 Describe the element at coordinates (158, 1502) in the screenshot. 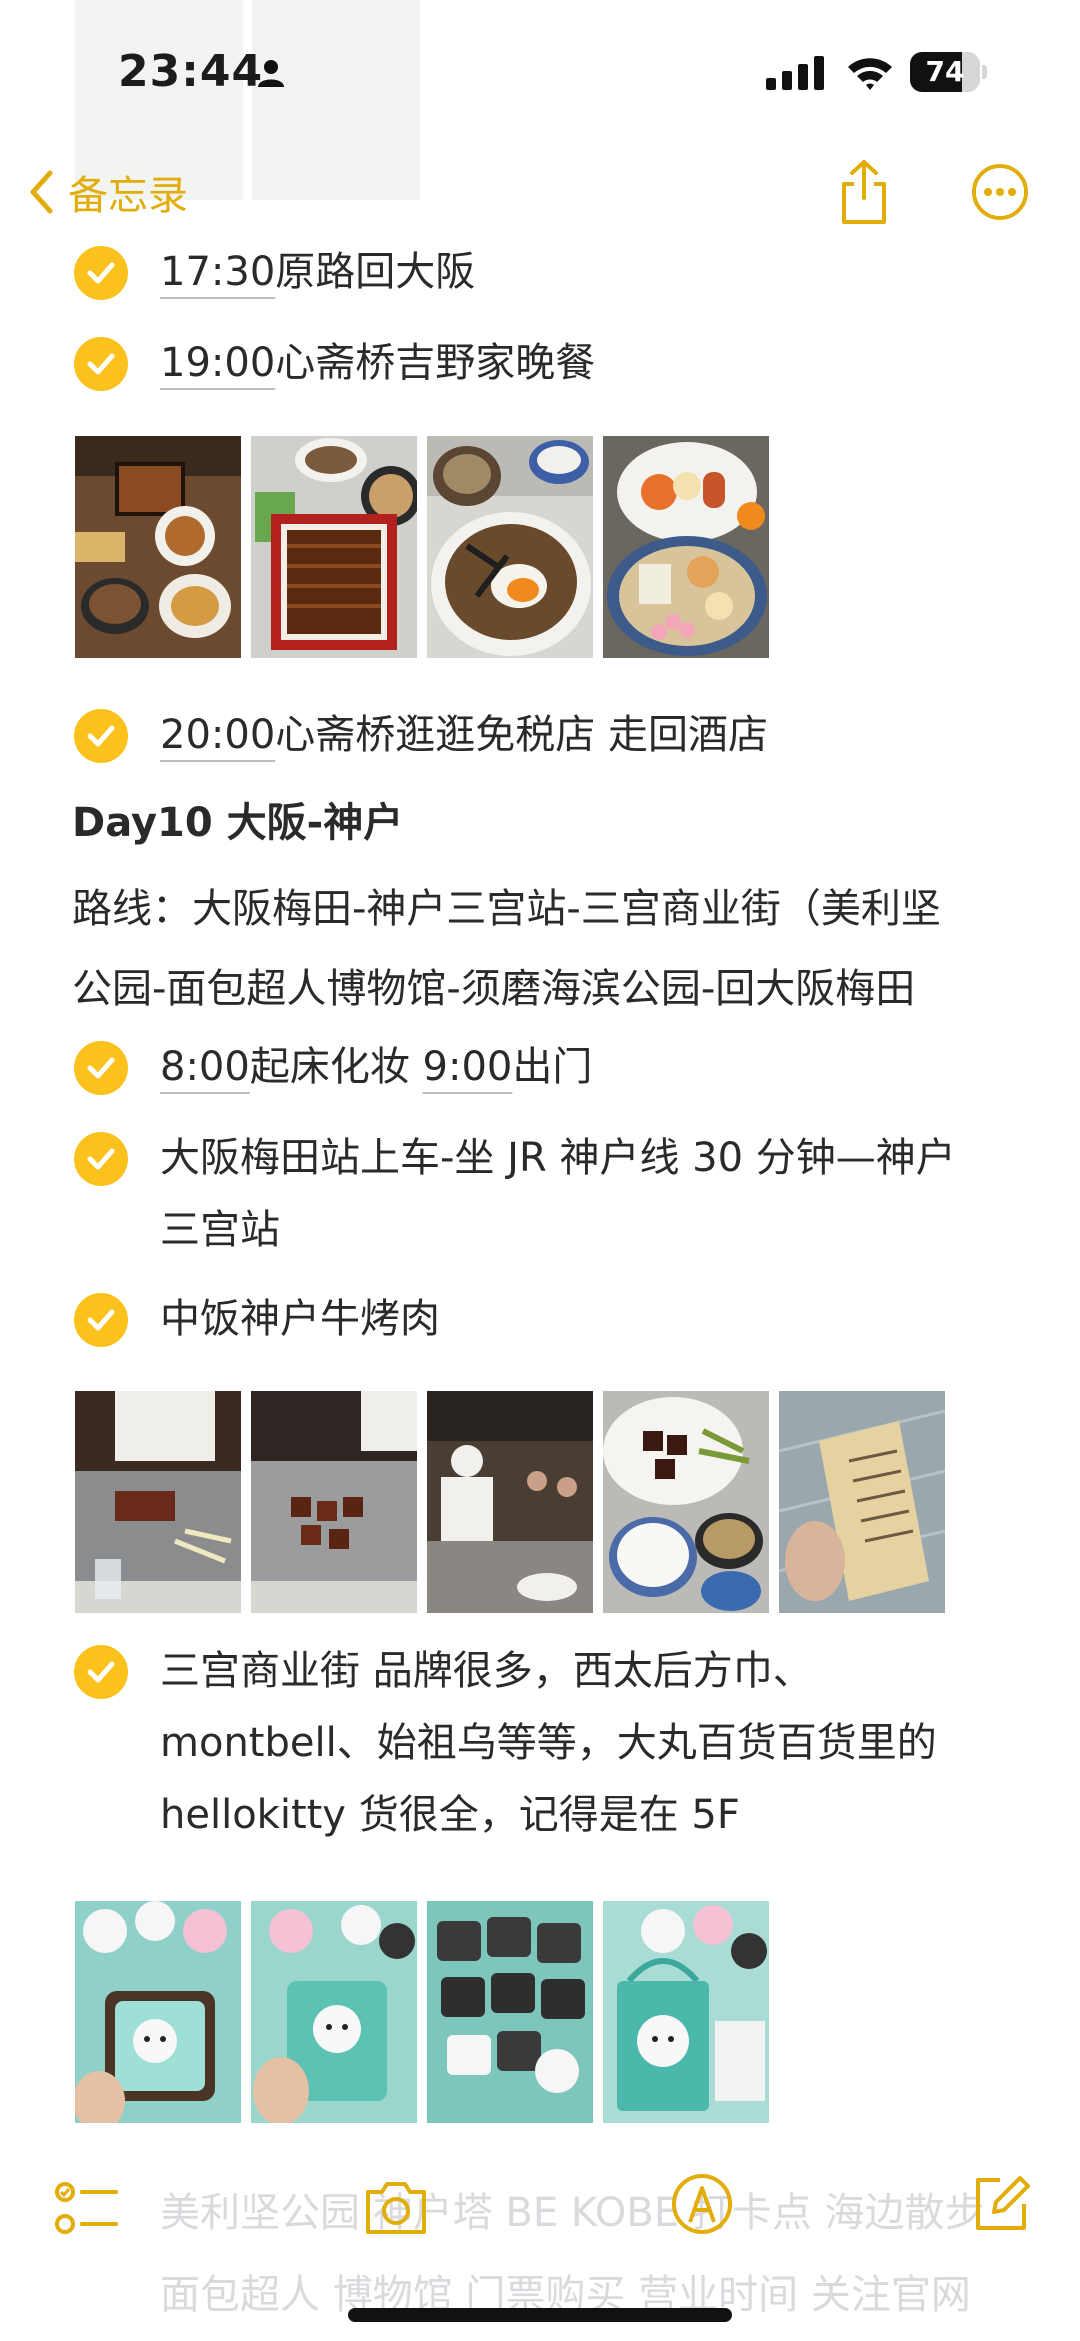

I see `teppanyaki-chef-photo` at that location.